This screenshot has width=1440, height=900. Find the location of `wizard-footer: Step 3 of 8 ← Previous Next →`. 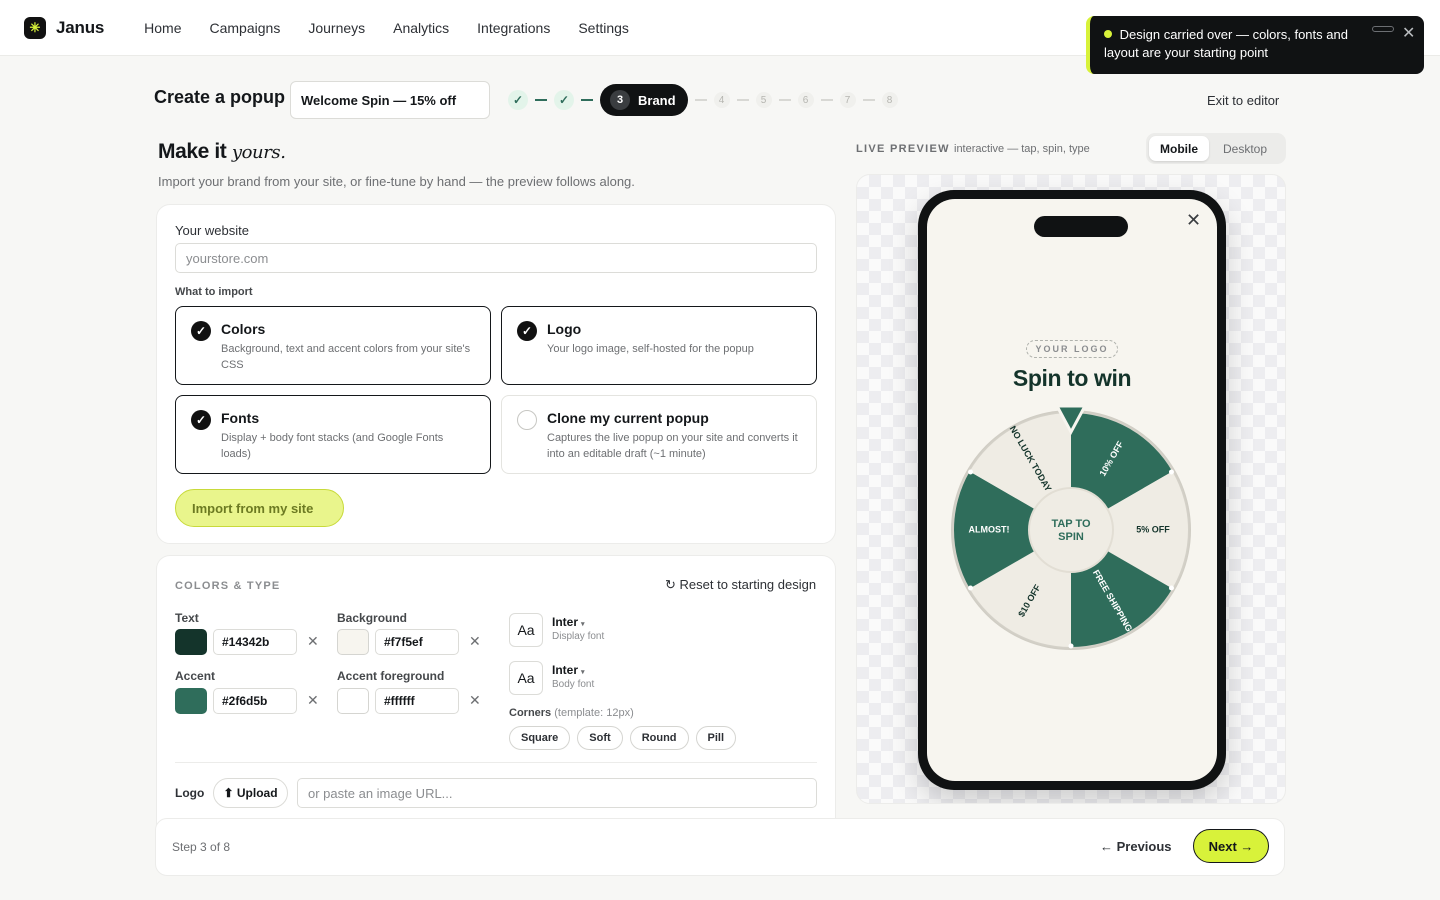

wizard-footer: Step 3 of 8 ← Previous Next → is located at coordinates (720, 847).